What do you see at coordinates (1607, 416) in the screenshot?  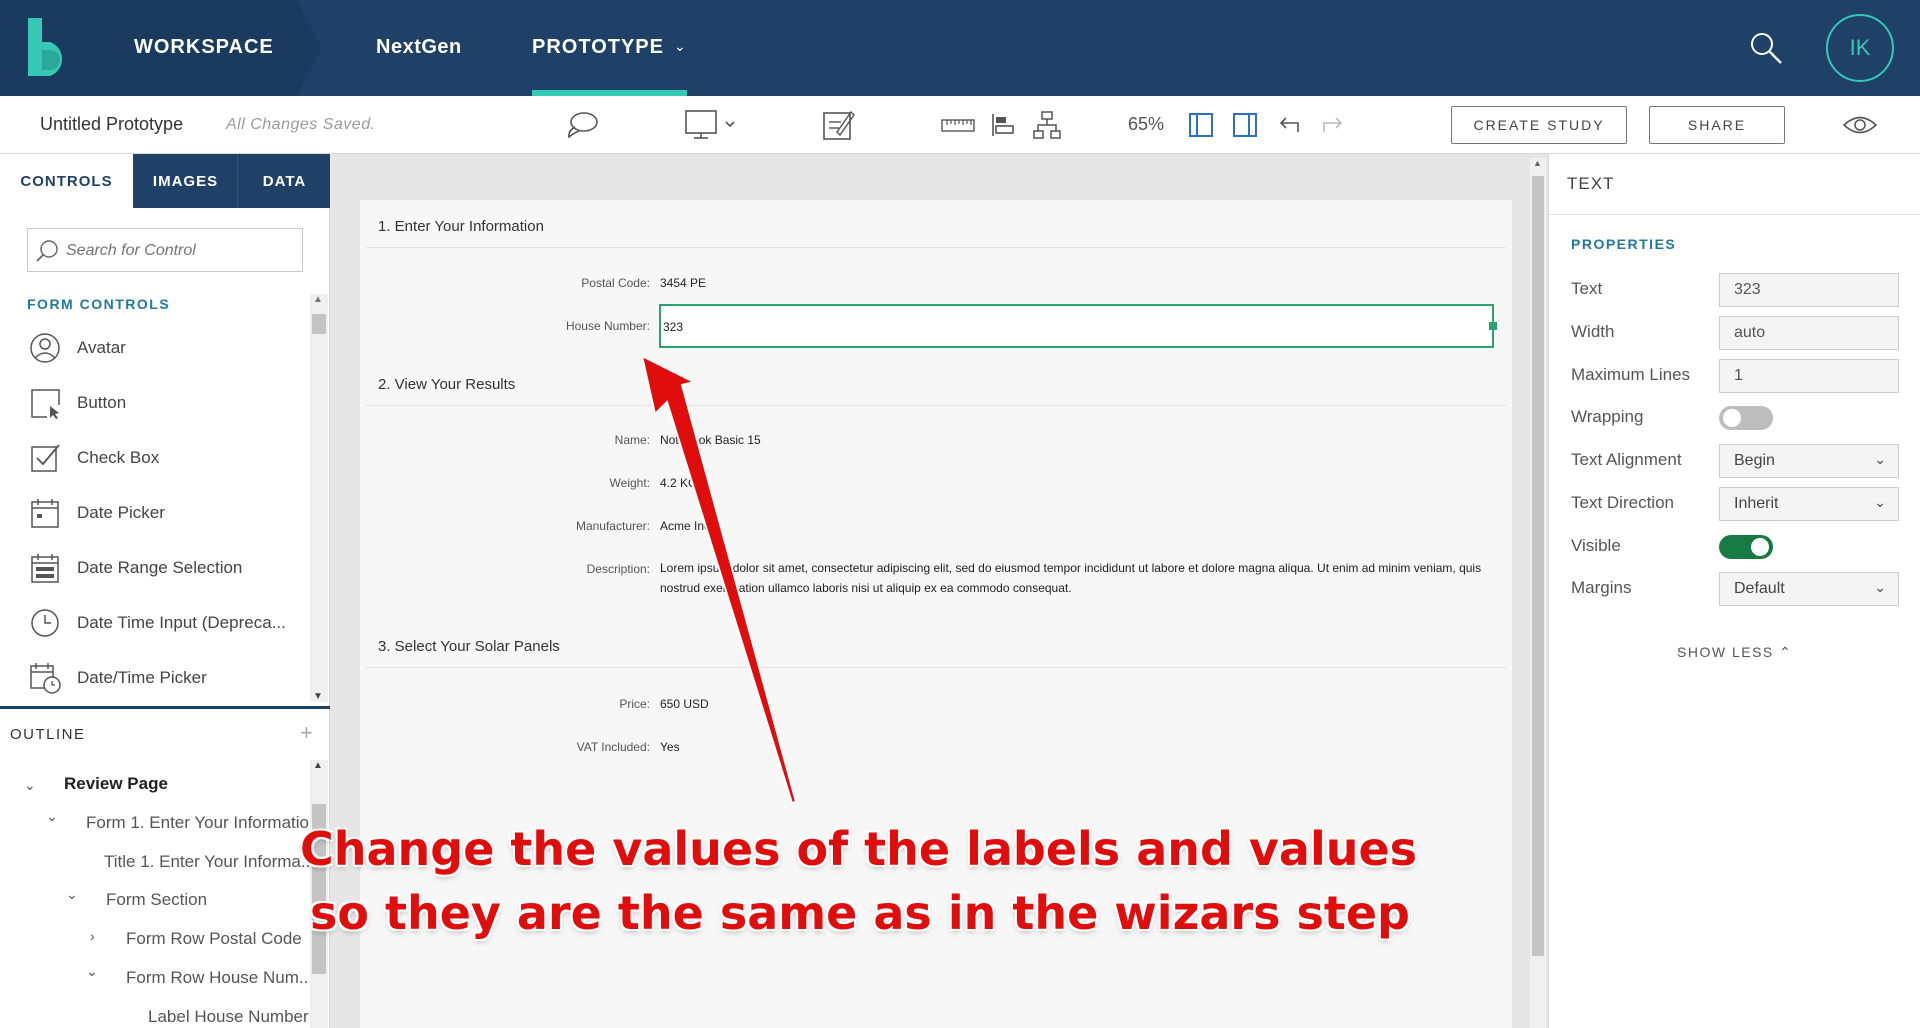 I see `prop-label-wrapping: Wrapping` at bounding box center [1607, 416].